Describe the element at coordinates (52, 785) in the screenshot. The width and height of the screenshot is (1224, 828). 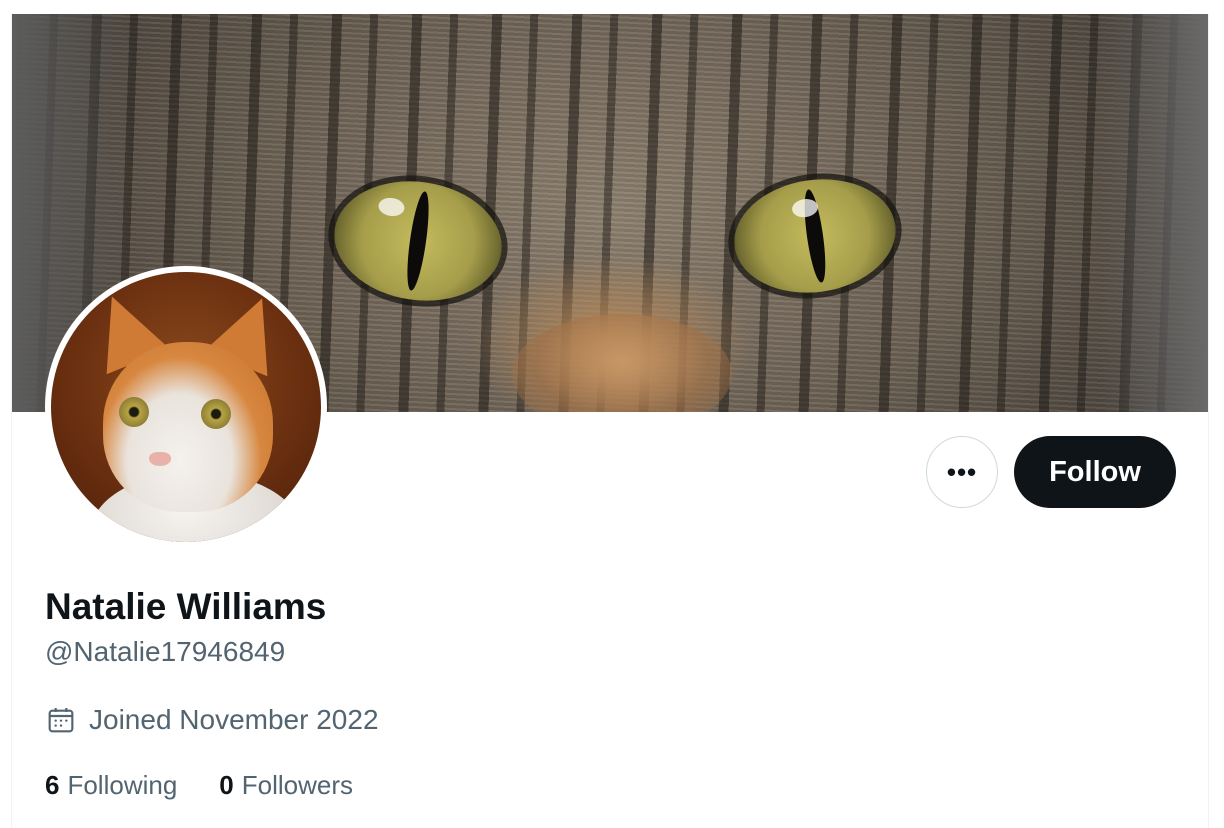
I see `following-count: 6` at that location.